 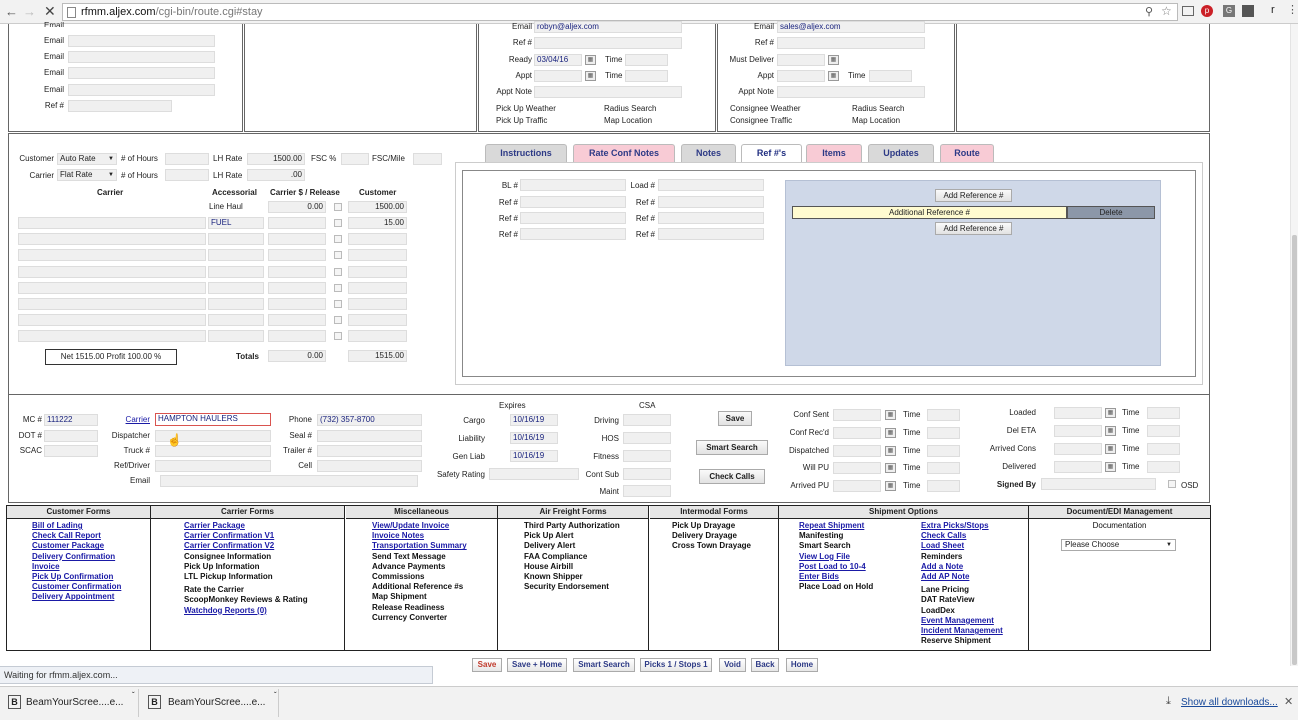 I want to click on form-link: Invoice, so click(x=91, y=567).